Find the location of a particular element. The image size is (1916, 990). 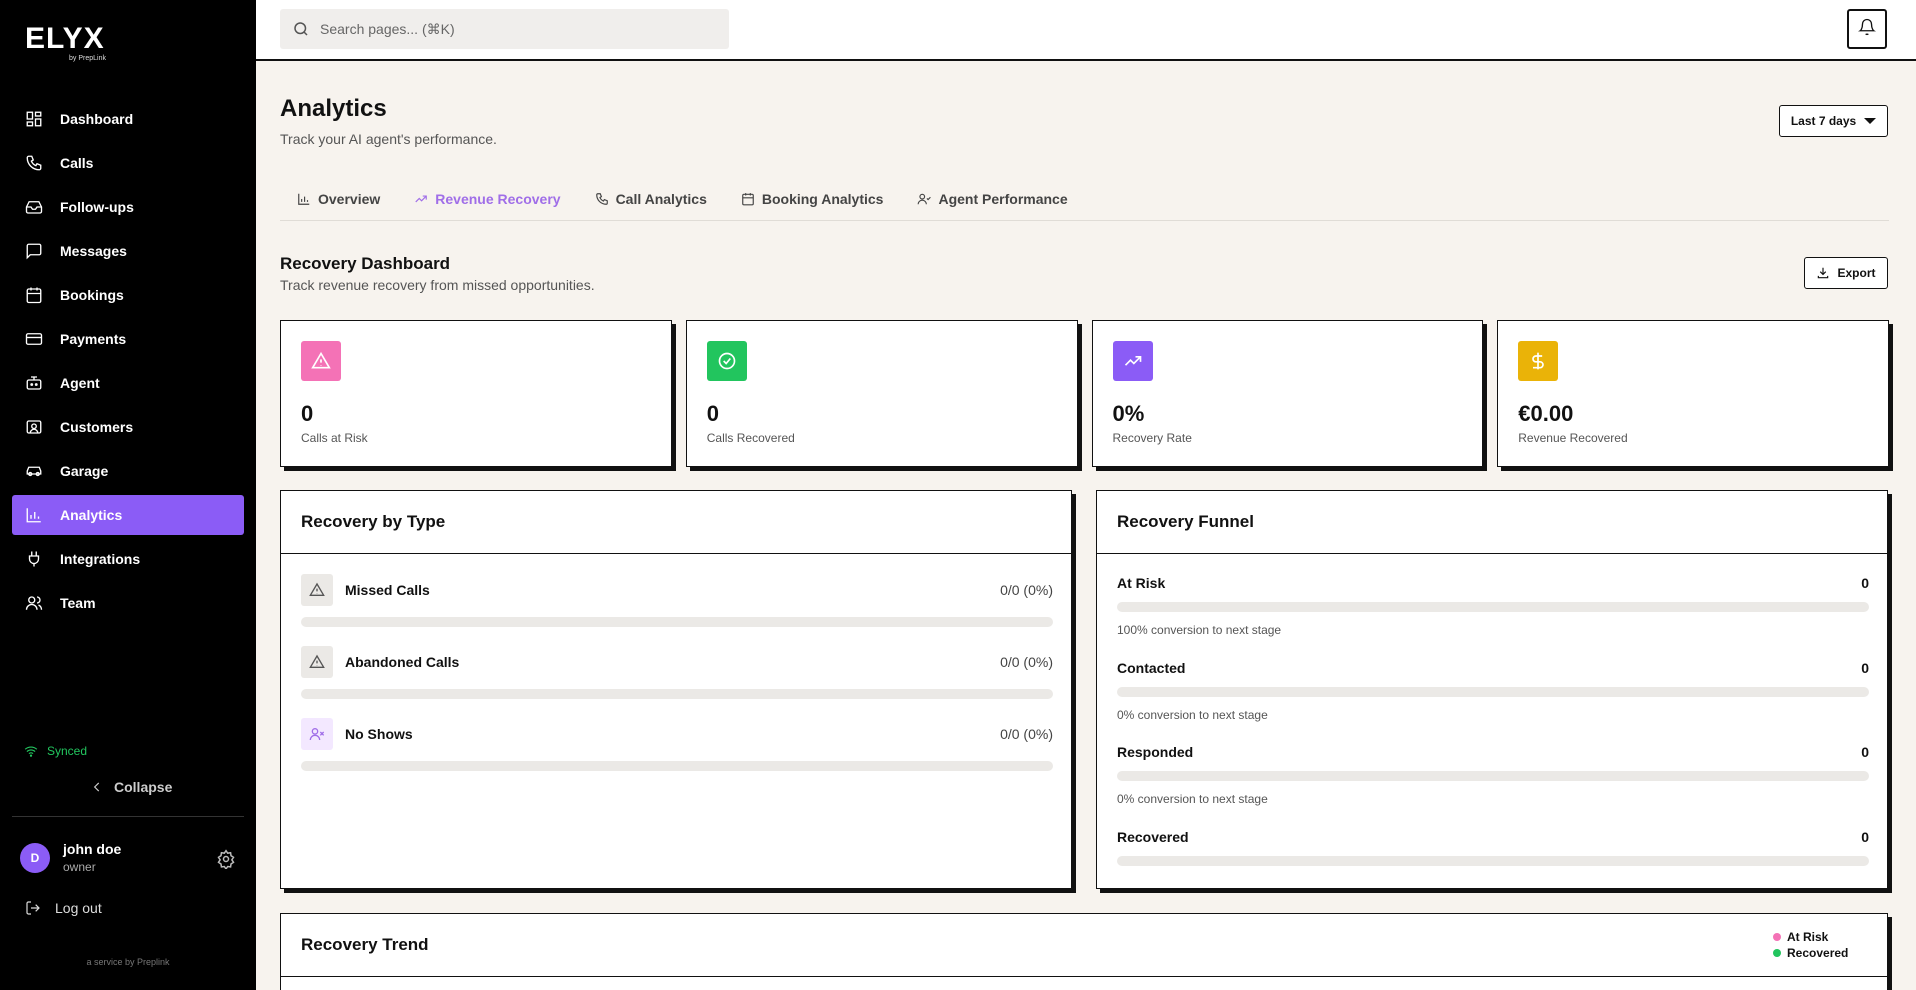

sidebar-item-label: Bookings is located at coordinates (92, 295).